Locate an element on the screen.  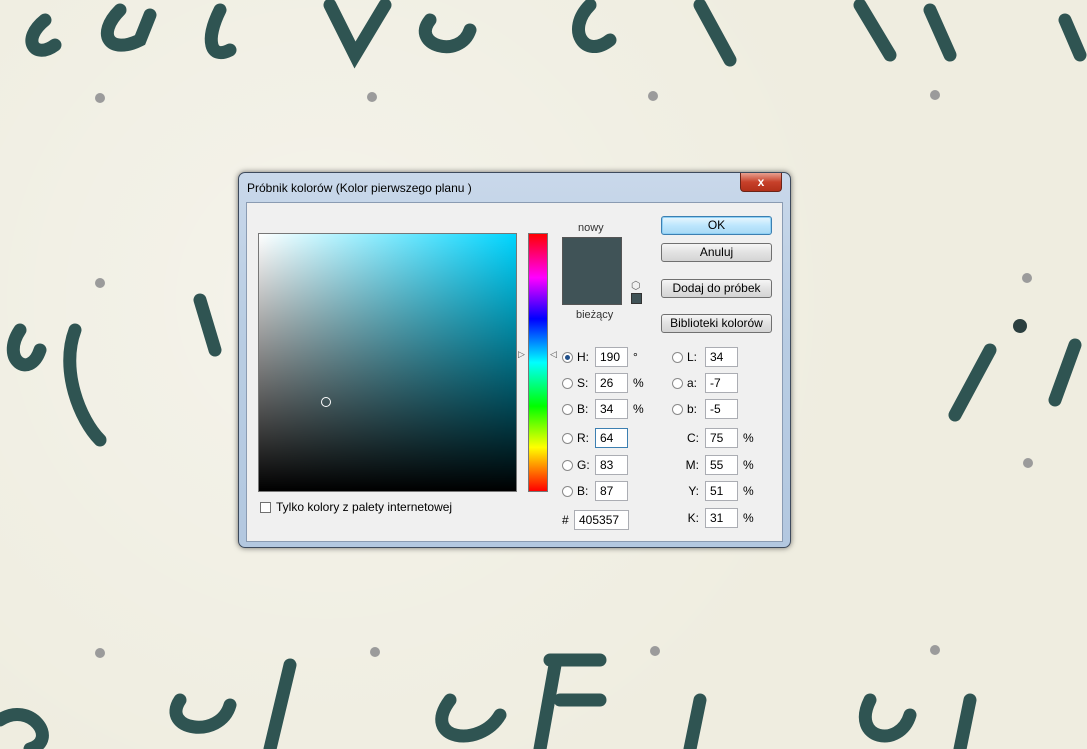
blue-label: B: is located at coordinates (583, 491).